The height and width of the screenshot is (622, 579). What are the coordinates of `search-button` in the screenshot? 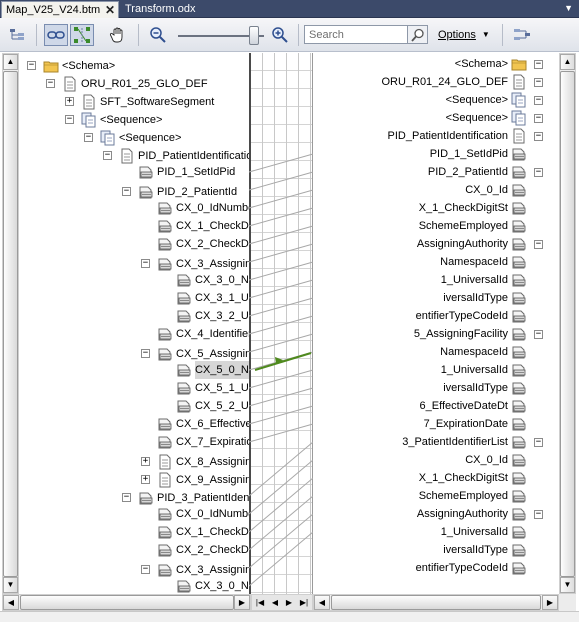 It's located at (418, 34).